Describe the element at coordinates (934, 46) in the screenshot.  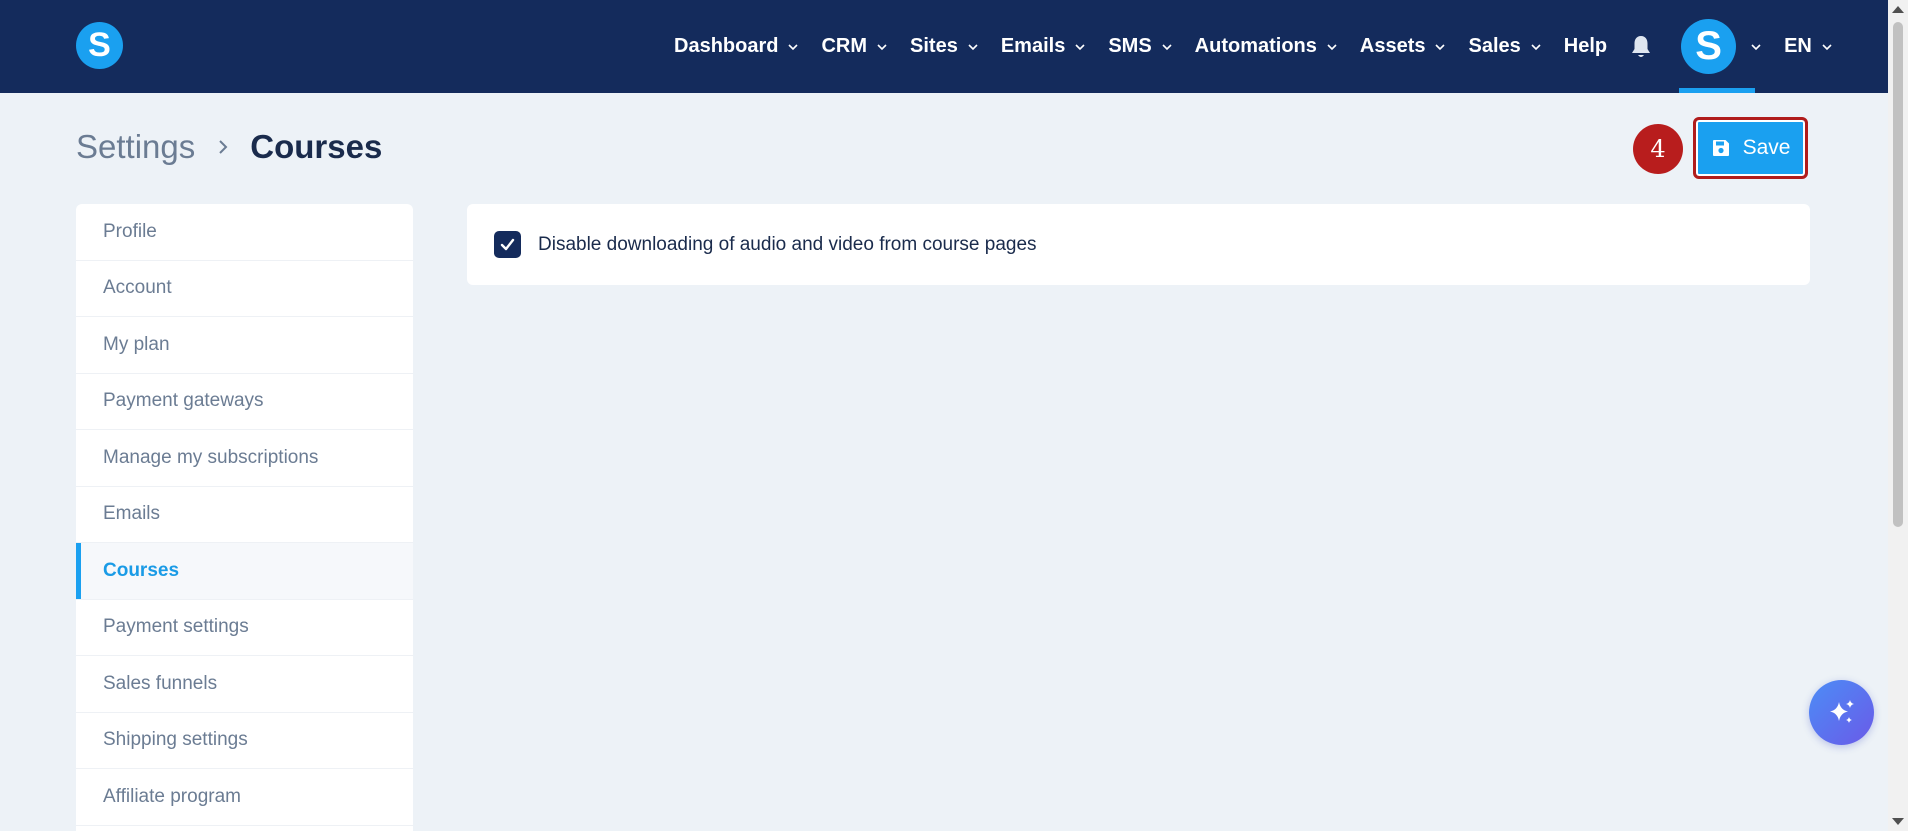
I see `nav-item-label: Sites` at that location.